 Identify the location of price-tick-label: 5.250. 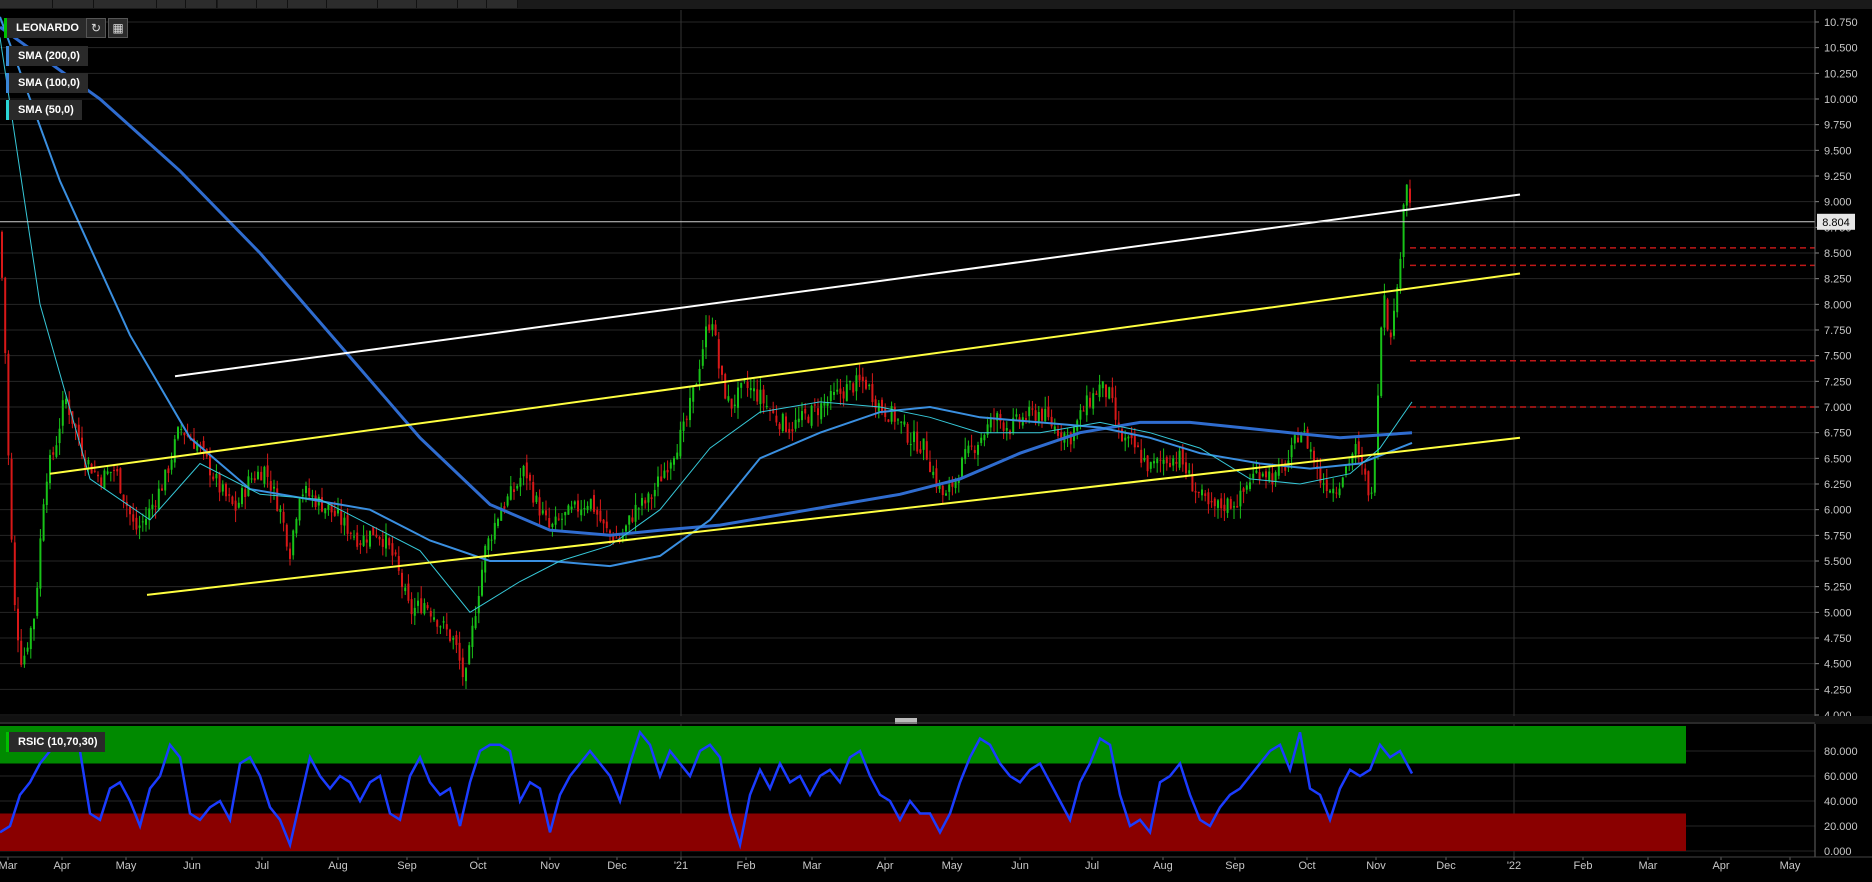
(1838, 588).